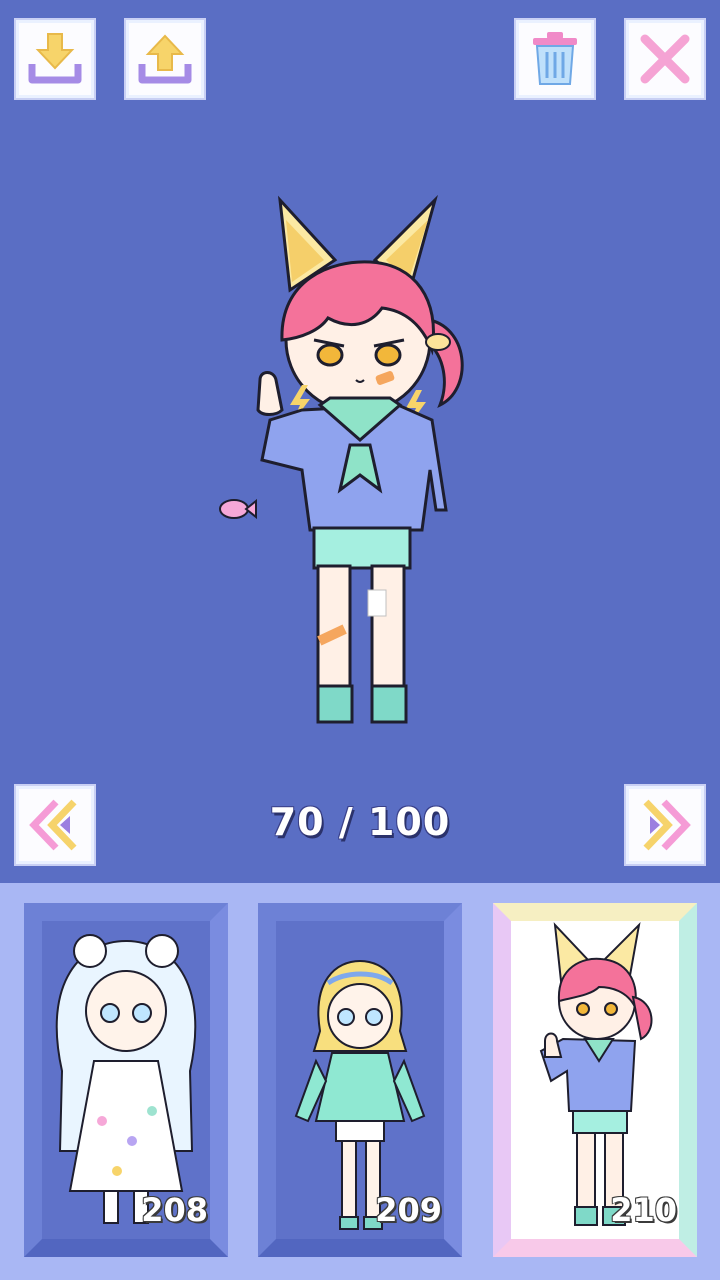 The width and height of the screenshot is (720, 1280). What do you see at coordinates (238, 509) in the screenshot?
I see `fish-sticker` at bounding box center [238, 509].